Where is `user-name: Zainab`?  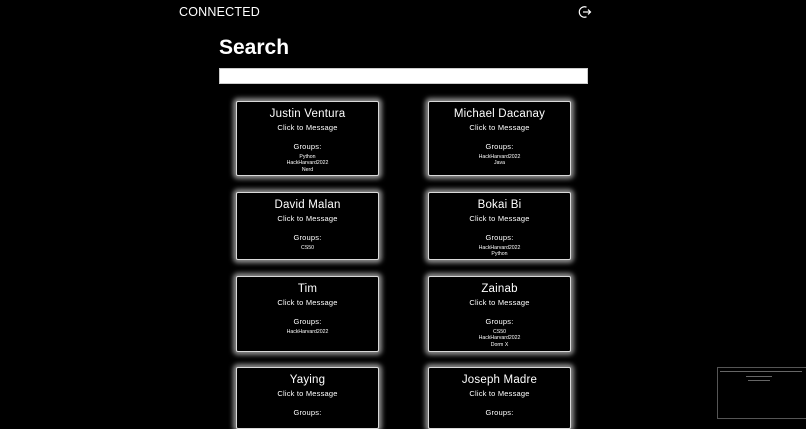
user-name: Zainab is located at coordinates (499, 289).